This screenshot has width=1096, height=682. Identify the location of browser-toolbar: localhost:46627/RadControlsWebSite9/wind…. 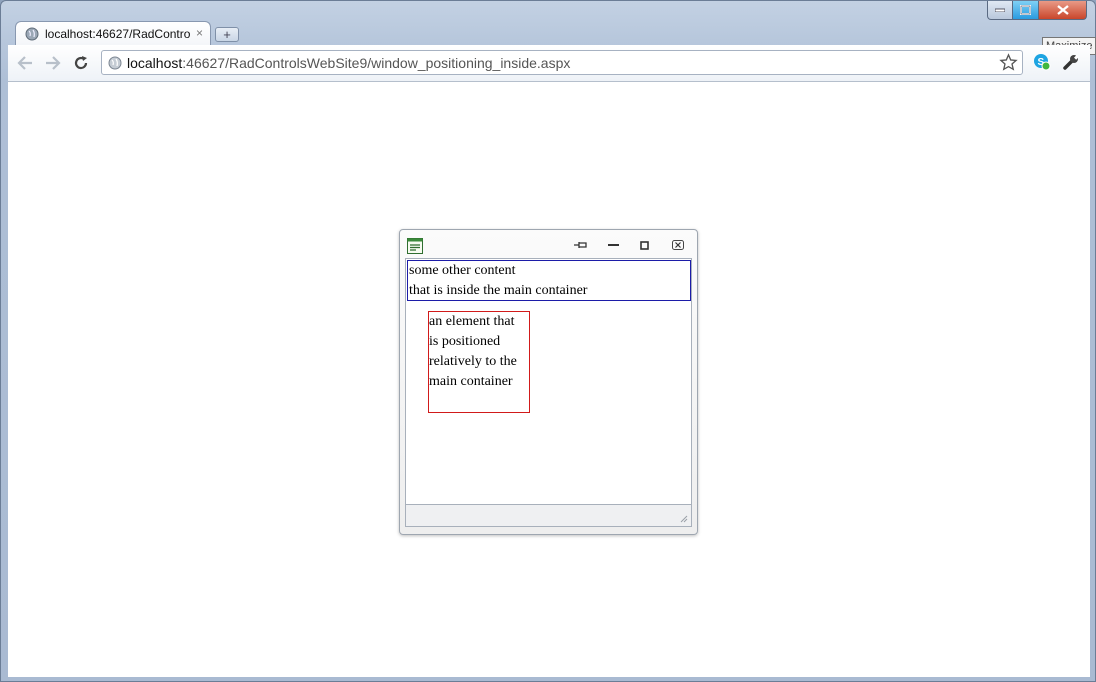
(549, 63).